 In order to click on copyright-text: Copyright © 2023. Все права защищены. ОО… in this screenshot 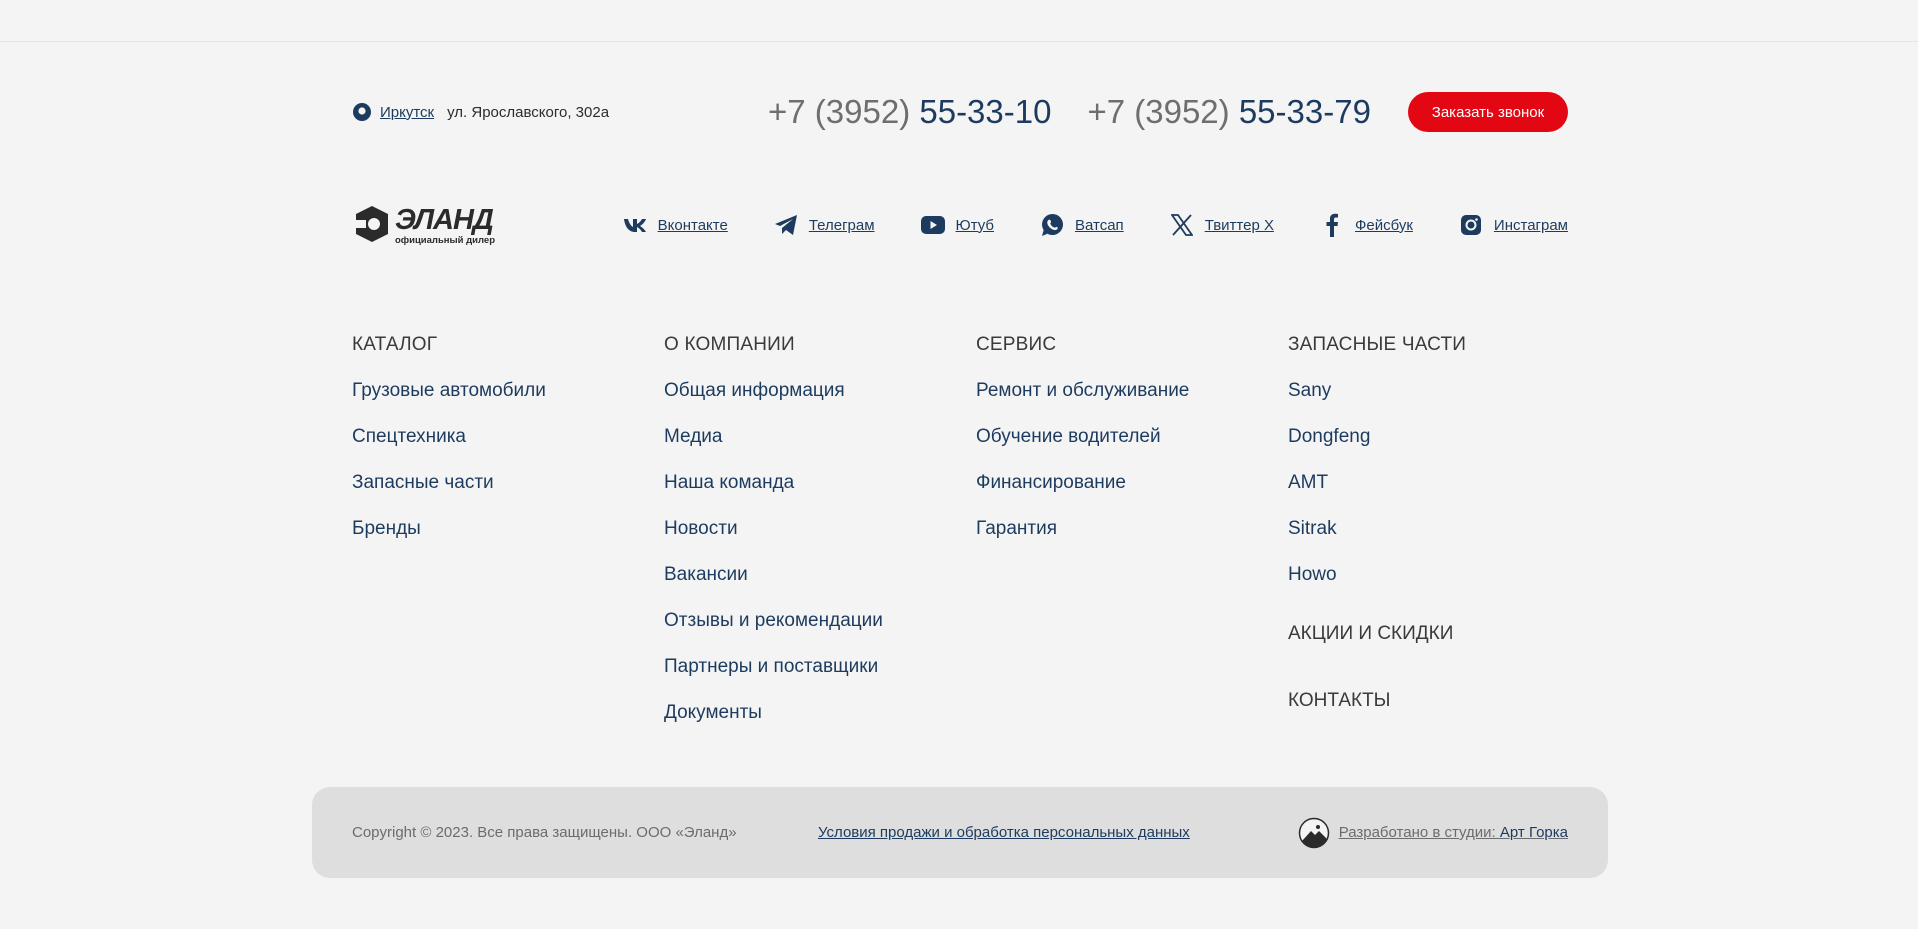, I will do `click(544, 832)`.